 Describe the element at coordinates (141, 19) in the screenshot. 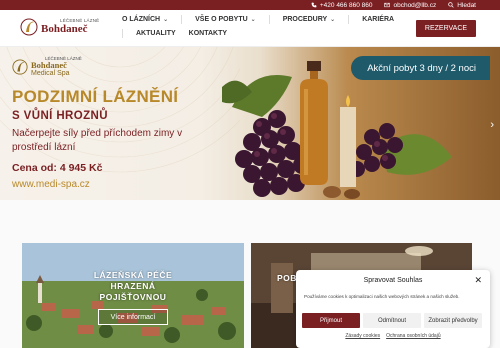

I see `nav-label: O LÁZNÍCH` at that location.